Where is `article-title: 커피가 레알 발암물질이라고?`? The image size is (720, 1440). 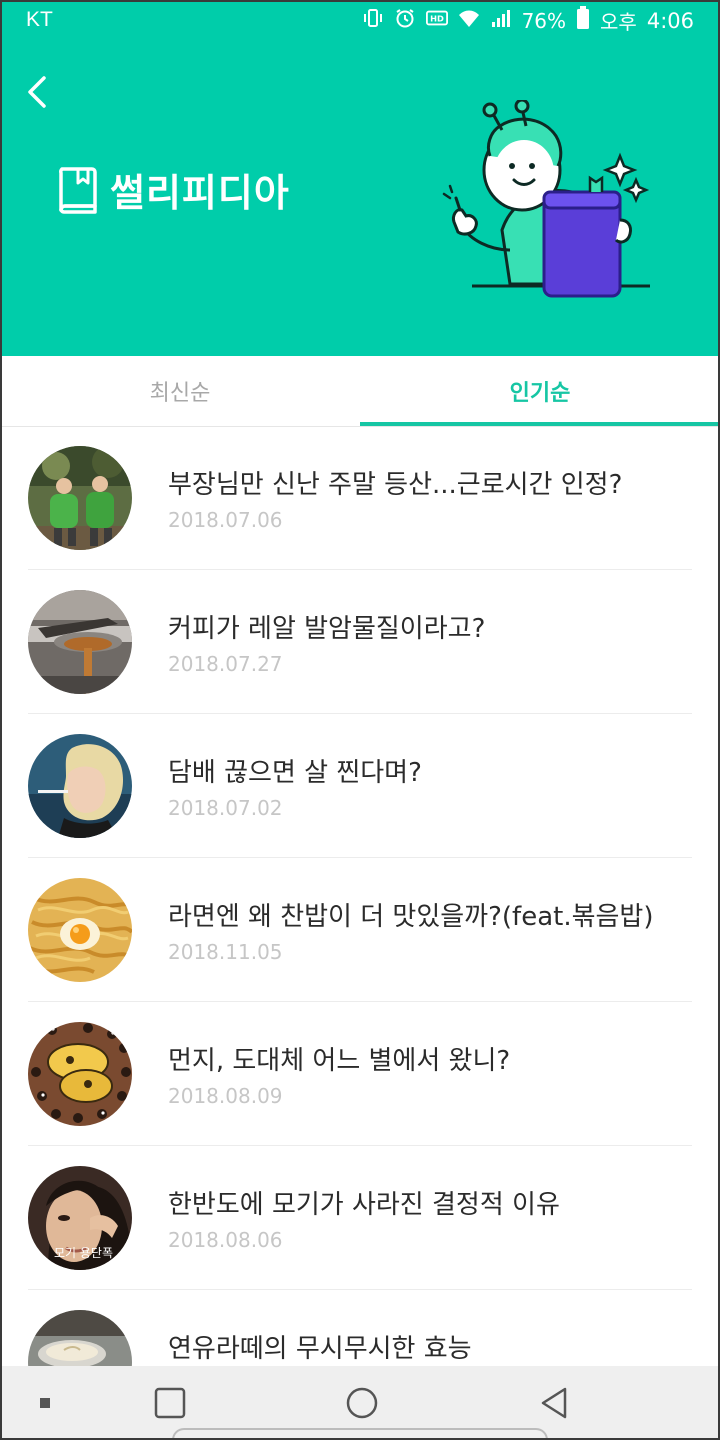 article-title: 커피가 레알 발암물질이라고? is located at coordinates (327, 629).